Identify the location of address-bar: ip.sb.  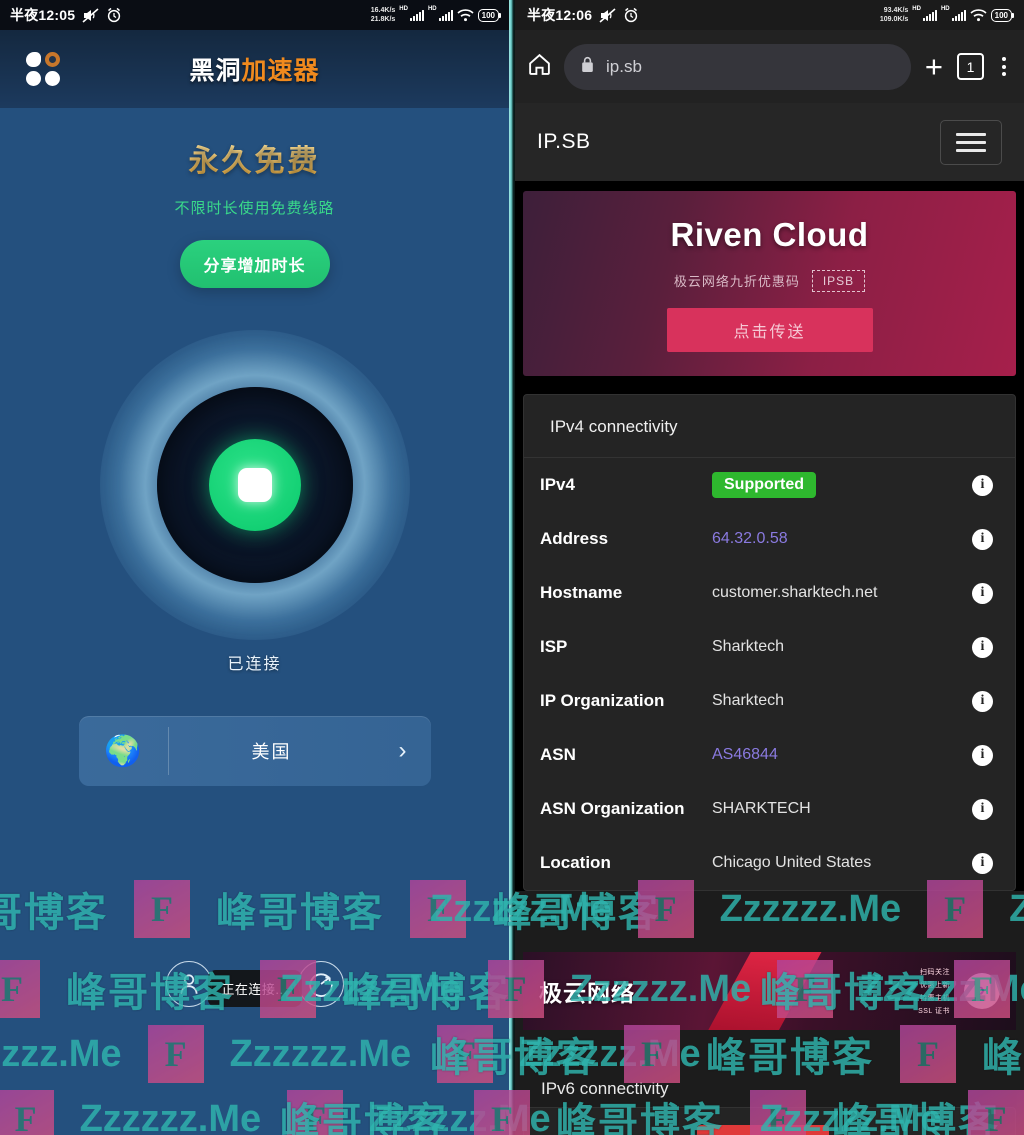
(737, 66).